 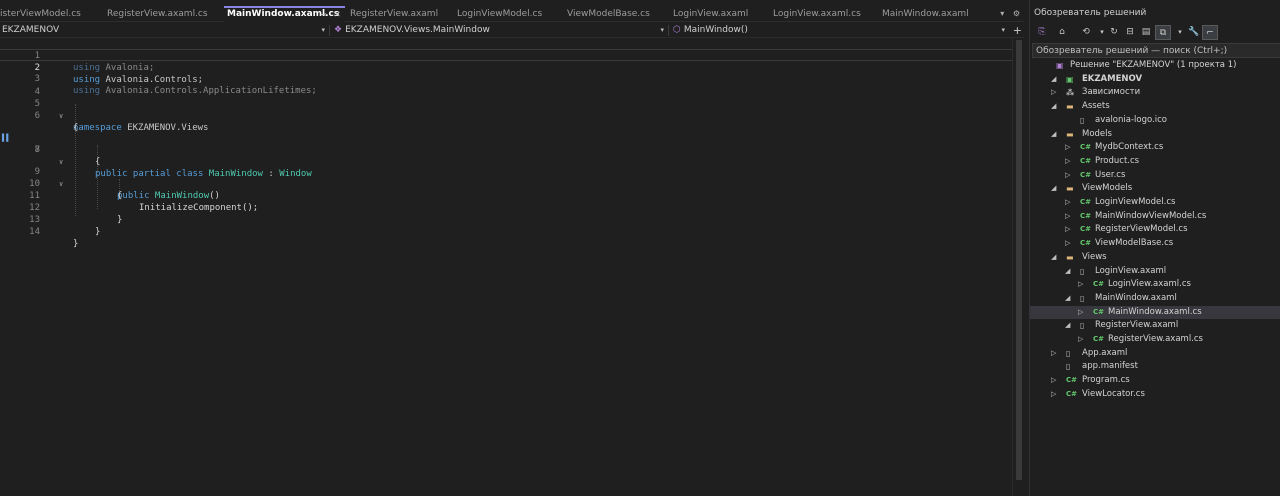 What do you see at coordinates (1129, 147) in the screenshot?
I see `tree-item-label: MydbContext.cs` at bounding box center [1129, 147].